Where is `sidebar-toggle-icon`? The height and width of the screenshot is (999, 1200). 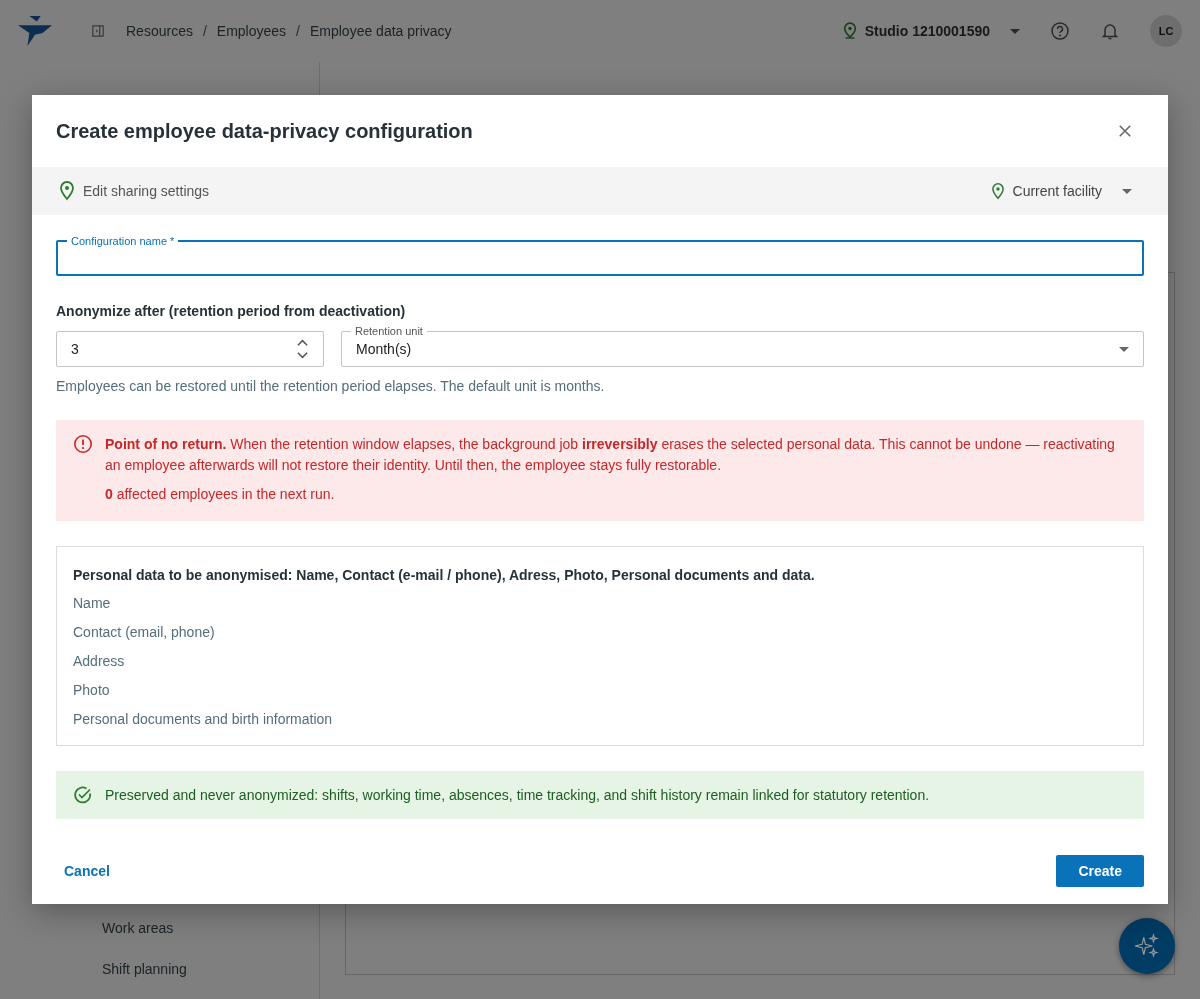
sidebar-toggle-icon is located at coordinates (98, 31).